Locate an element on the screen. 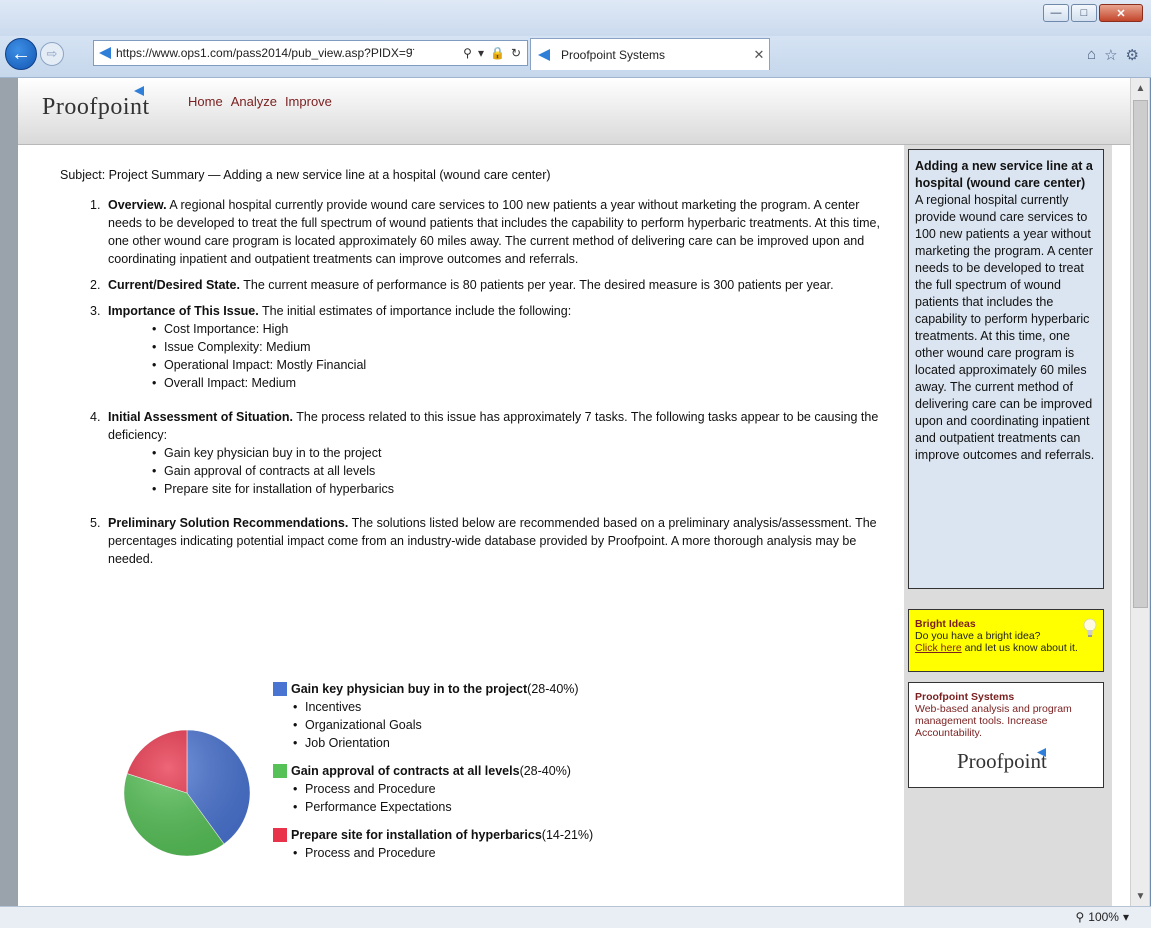 Image resolution: width=1151 pixels, height=928 pixels. nav-improve: Improve is located at coordinates (308, 101).